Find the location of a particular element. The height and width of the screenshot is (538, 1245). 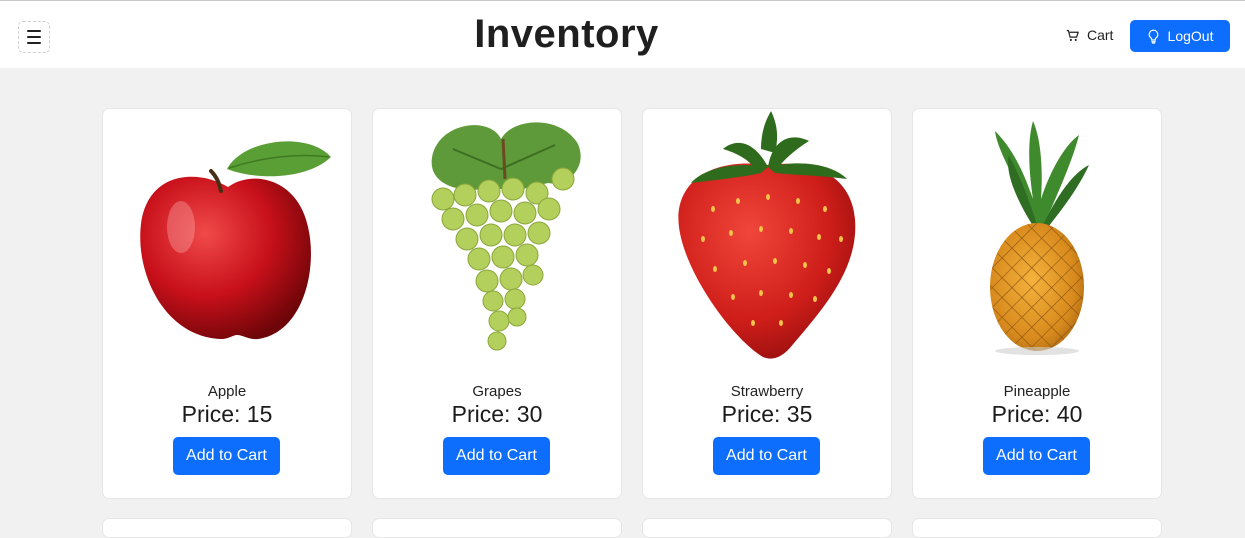

logout-button: LogOut is located at coordinates (1180, 36).